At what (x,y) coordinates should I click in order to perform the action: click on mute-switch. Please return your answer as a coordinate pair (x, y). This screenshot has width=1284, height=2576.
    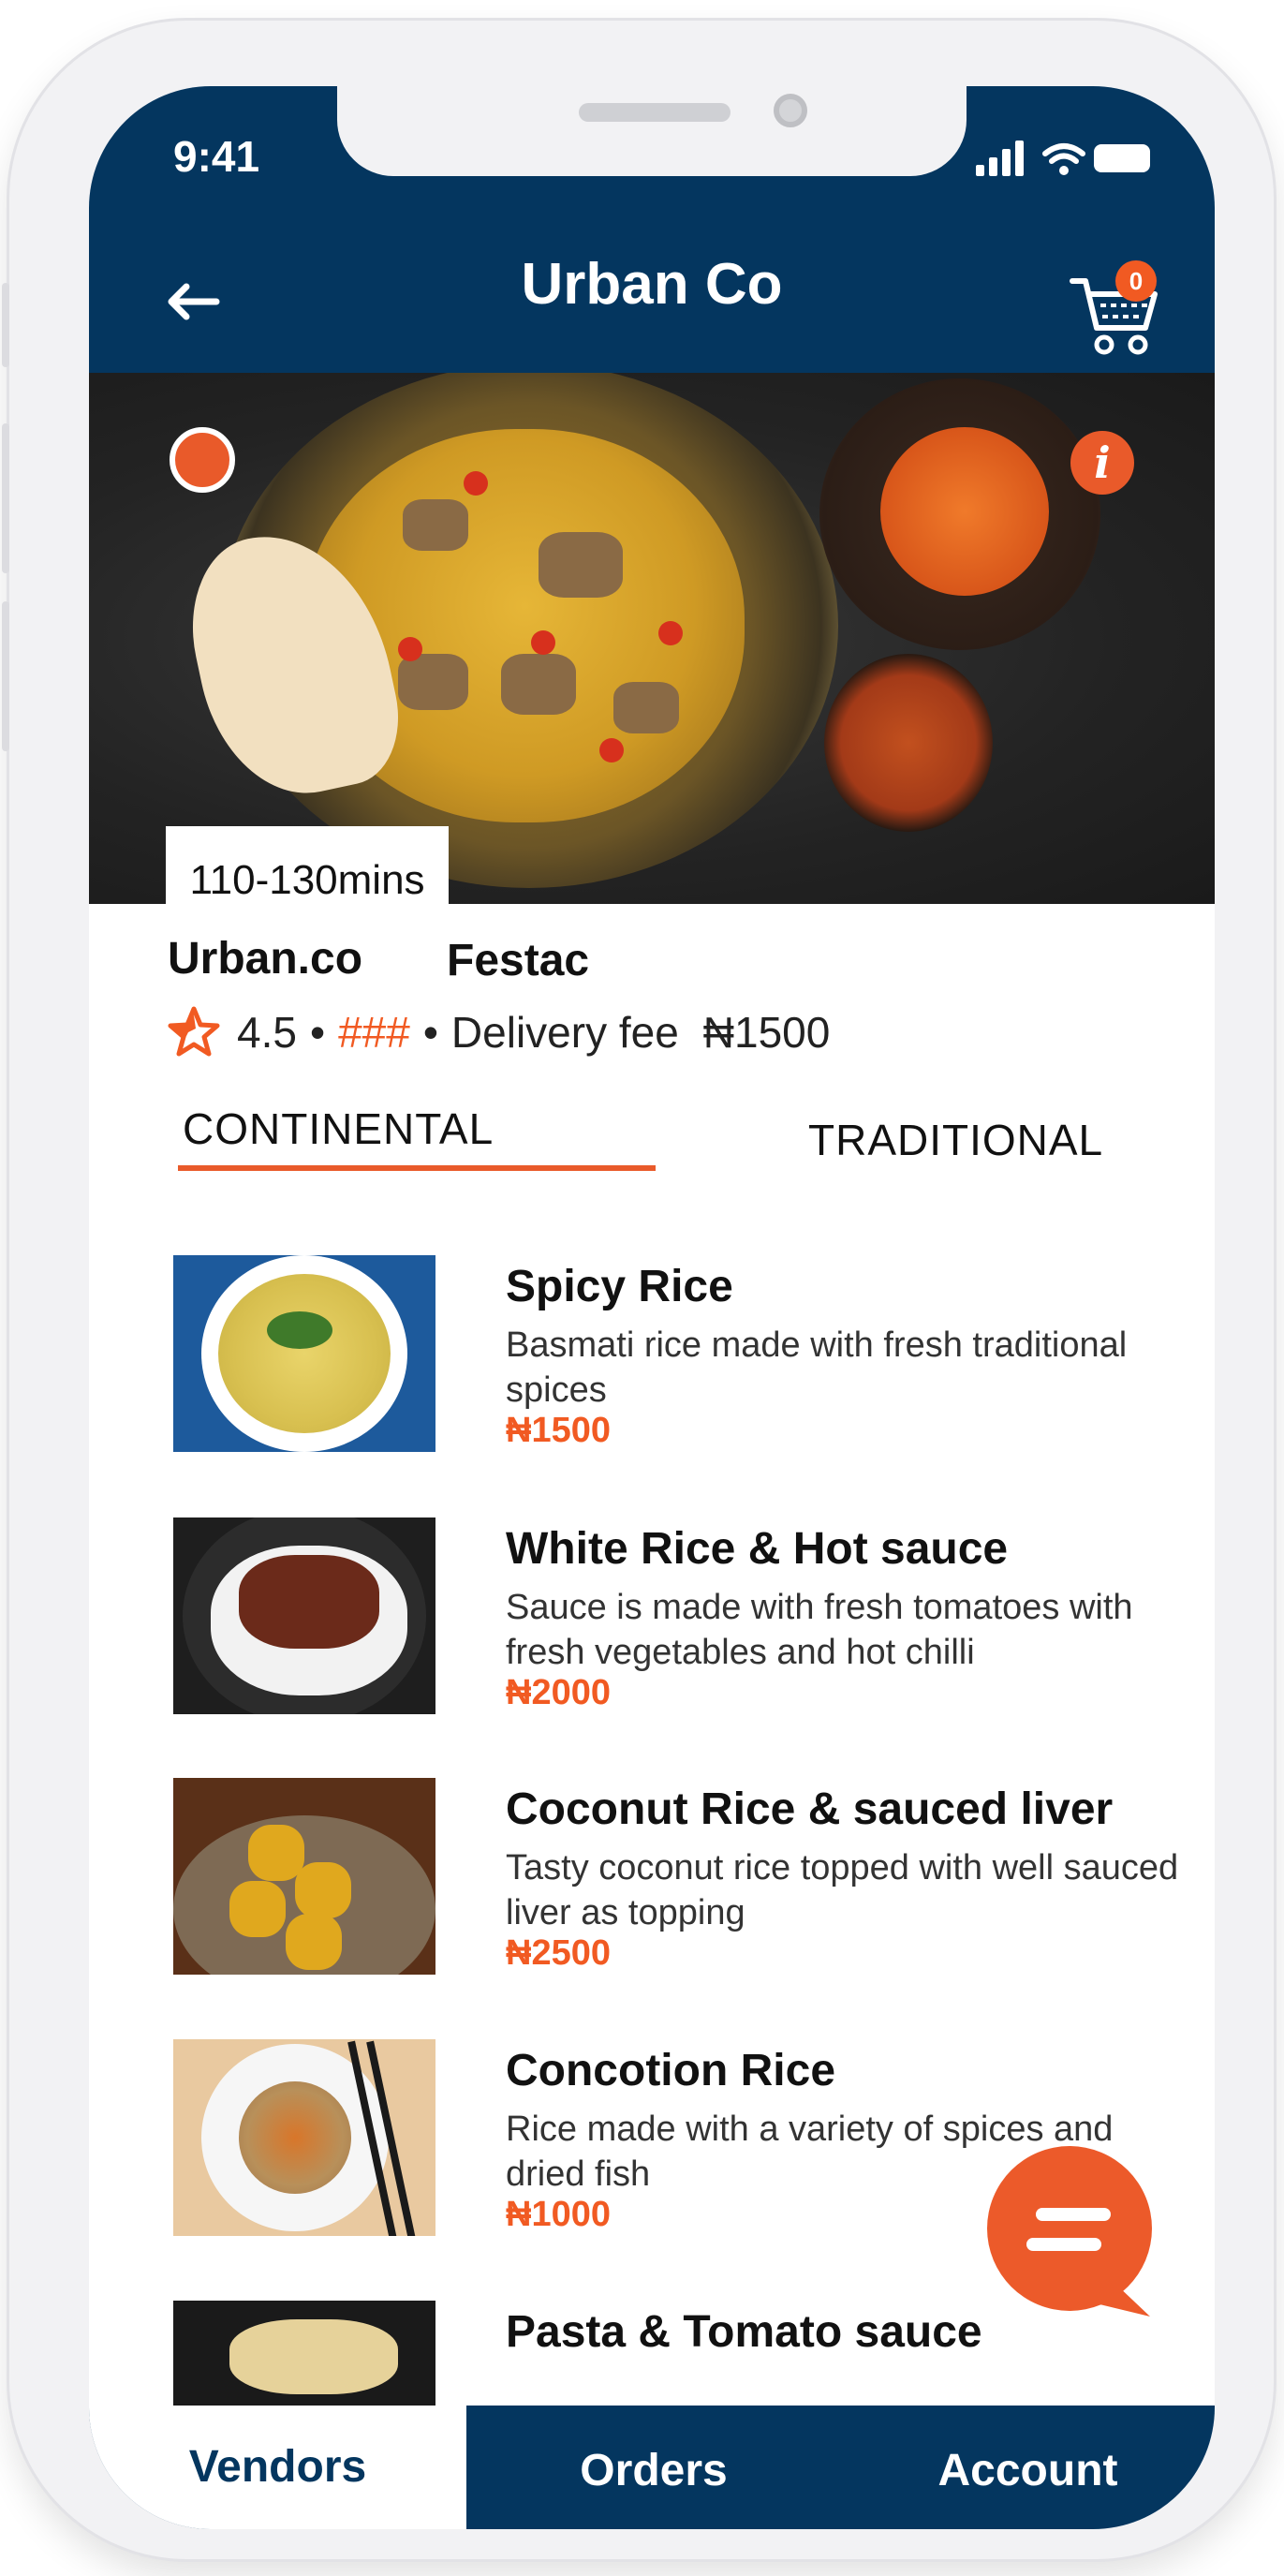
    Looking at the image, I should click on (5, 325).